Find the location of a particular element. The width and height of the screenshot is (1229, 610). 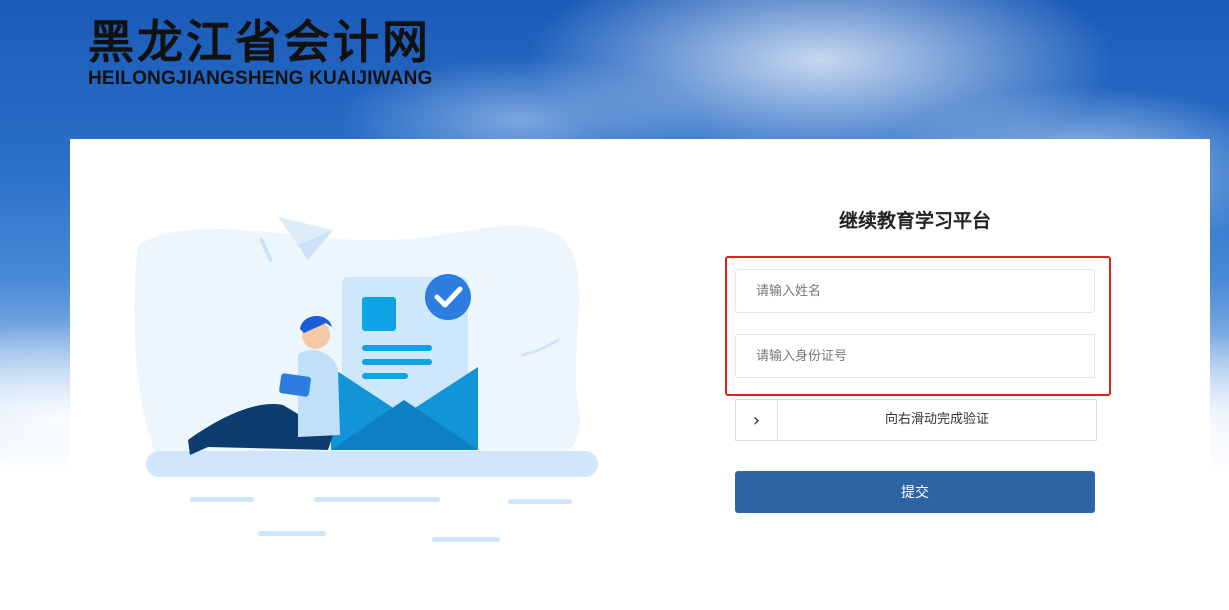

slider-handle: › is located at coordinates (757, 420).